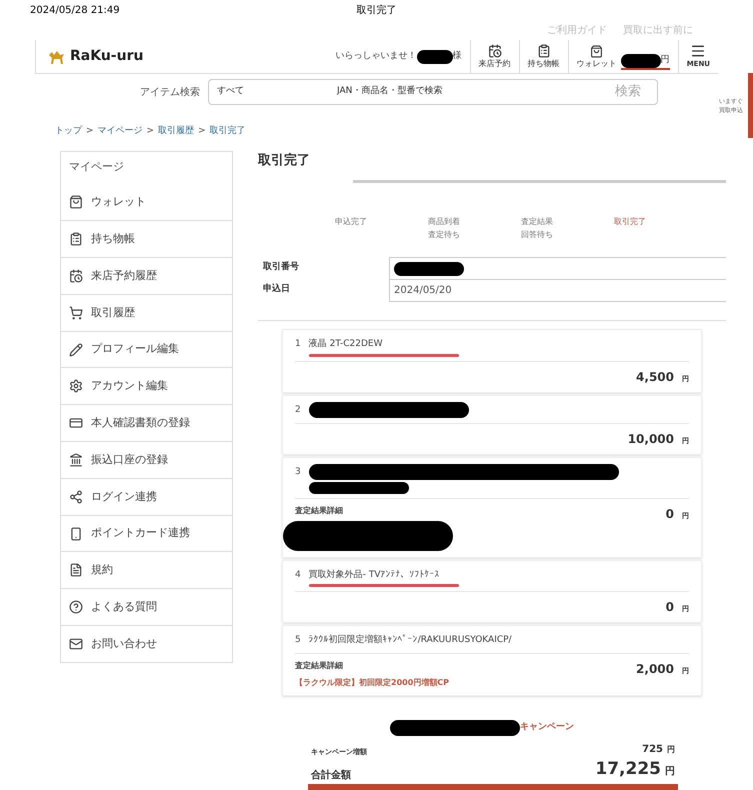 The width and height of the screenshot is (753, 790). I want to click on progress-step: 商品到着 査定待ち, so click(444, 228).